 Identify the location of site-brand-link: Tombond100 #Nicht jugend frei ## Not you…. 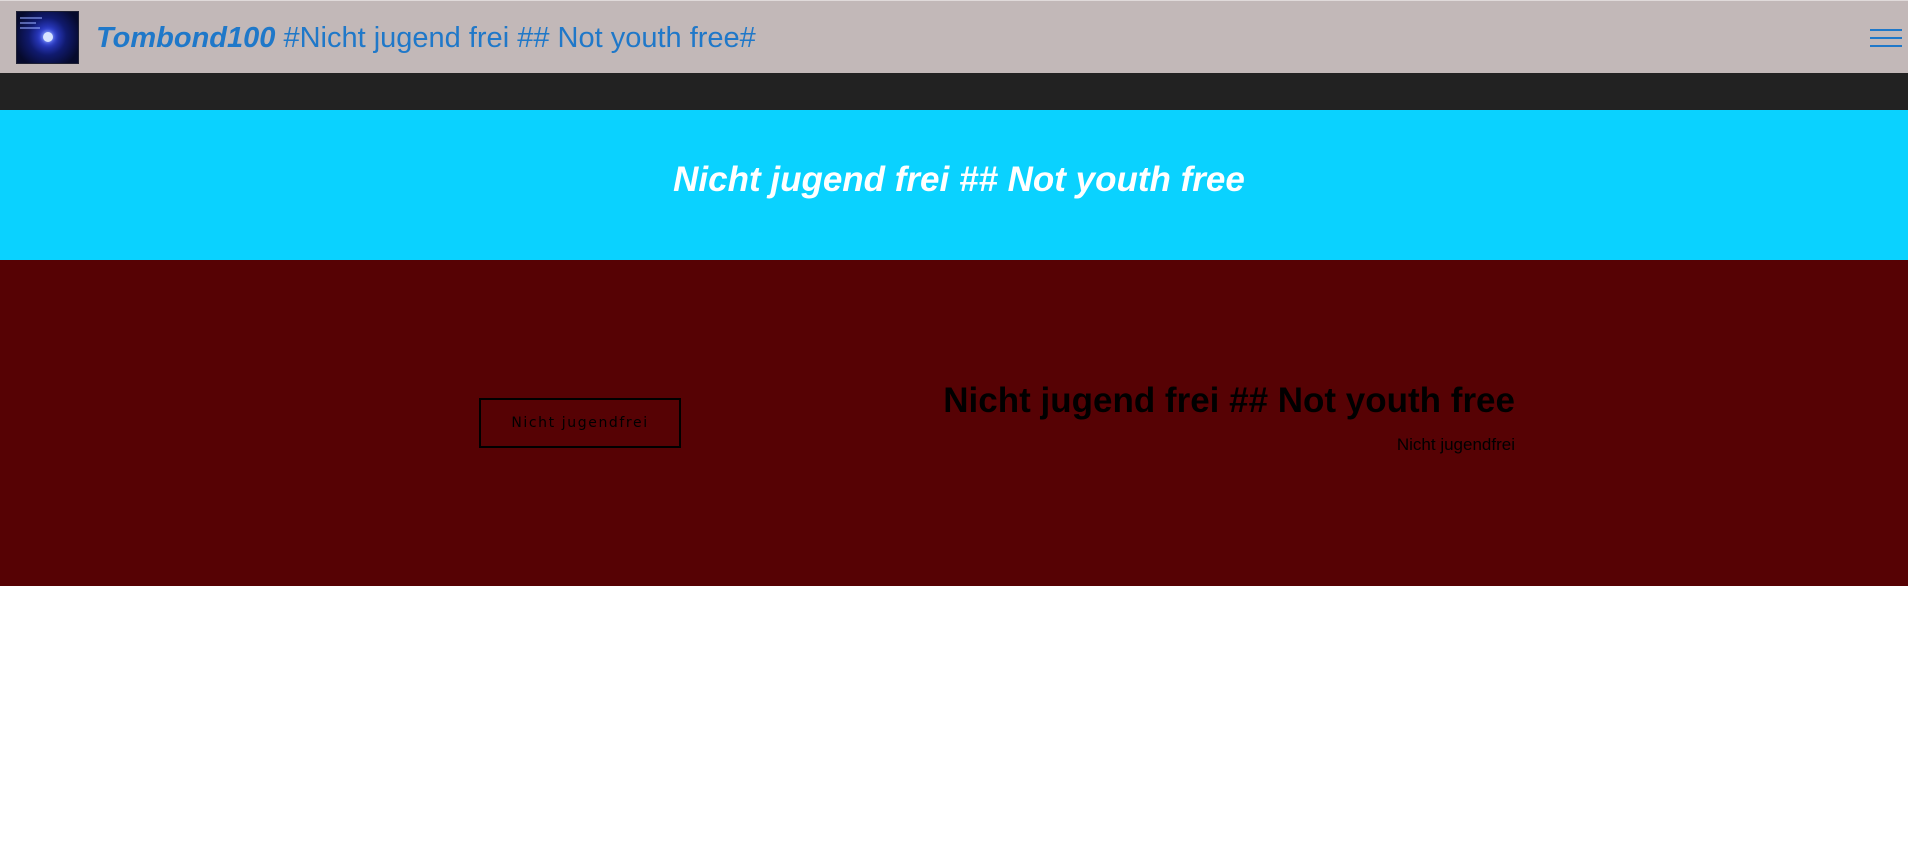
(426, 38).